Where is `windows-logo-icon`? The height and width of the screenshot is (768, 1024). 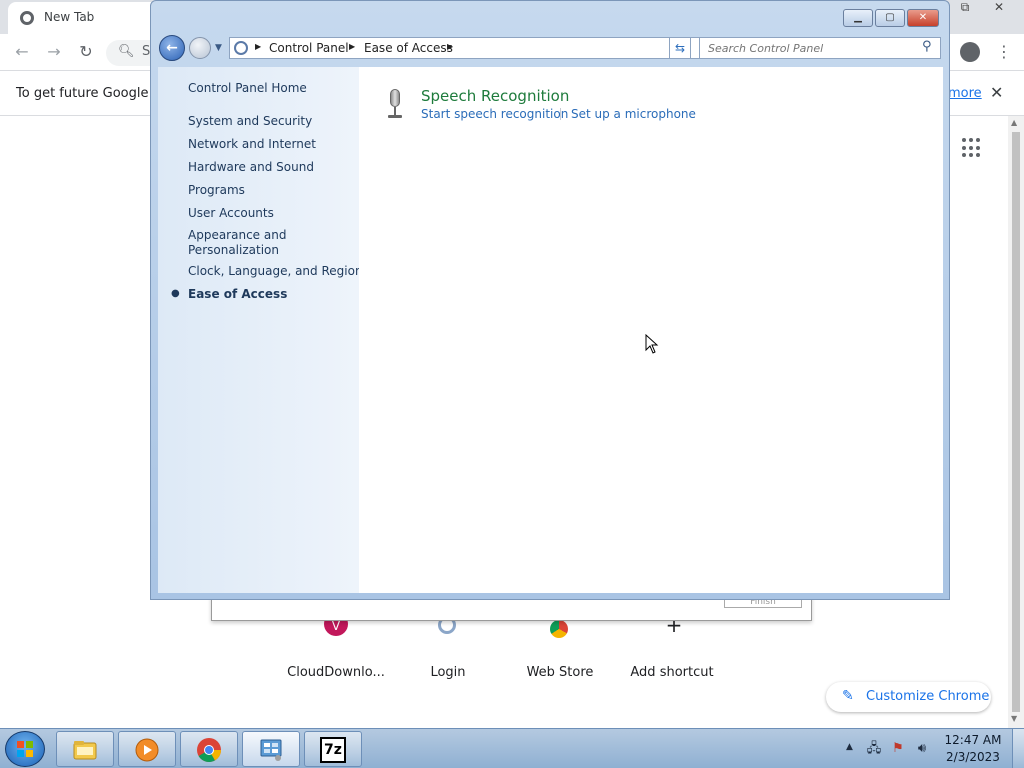
windows-logo-icon is located at coordinates (25, 749).